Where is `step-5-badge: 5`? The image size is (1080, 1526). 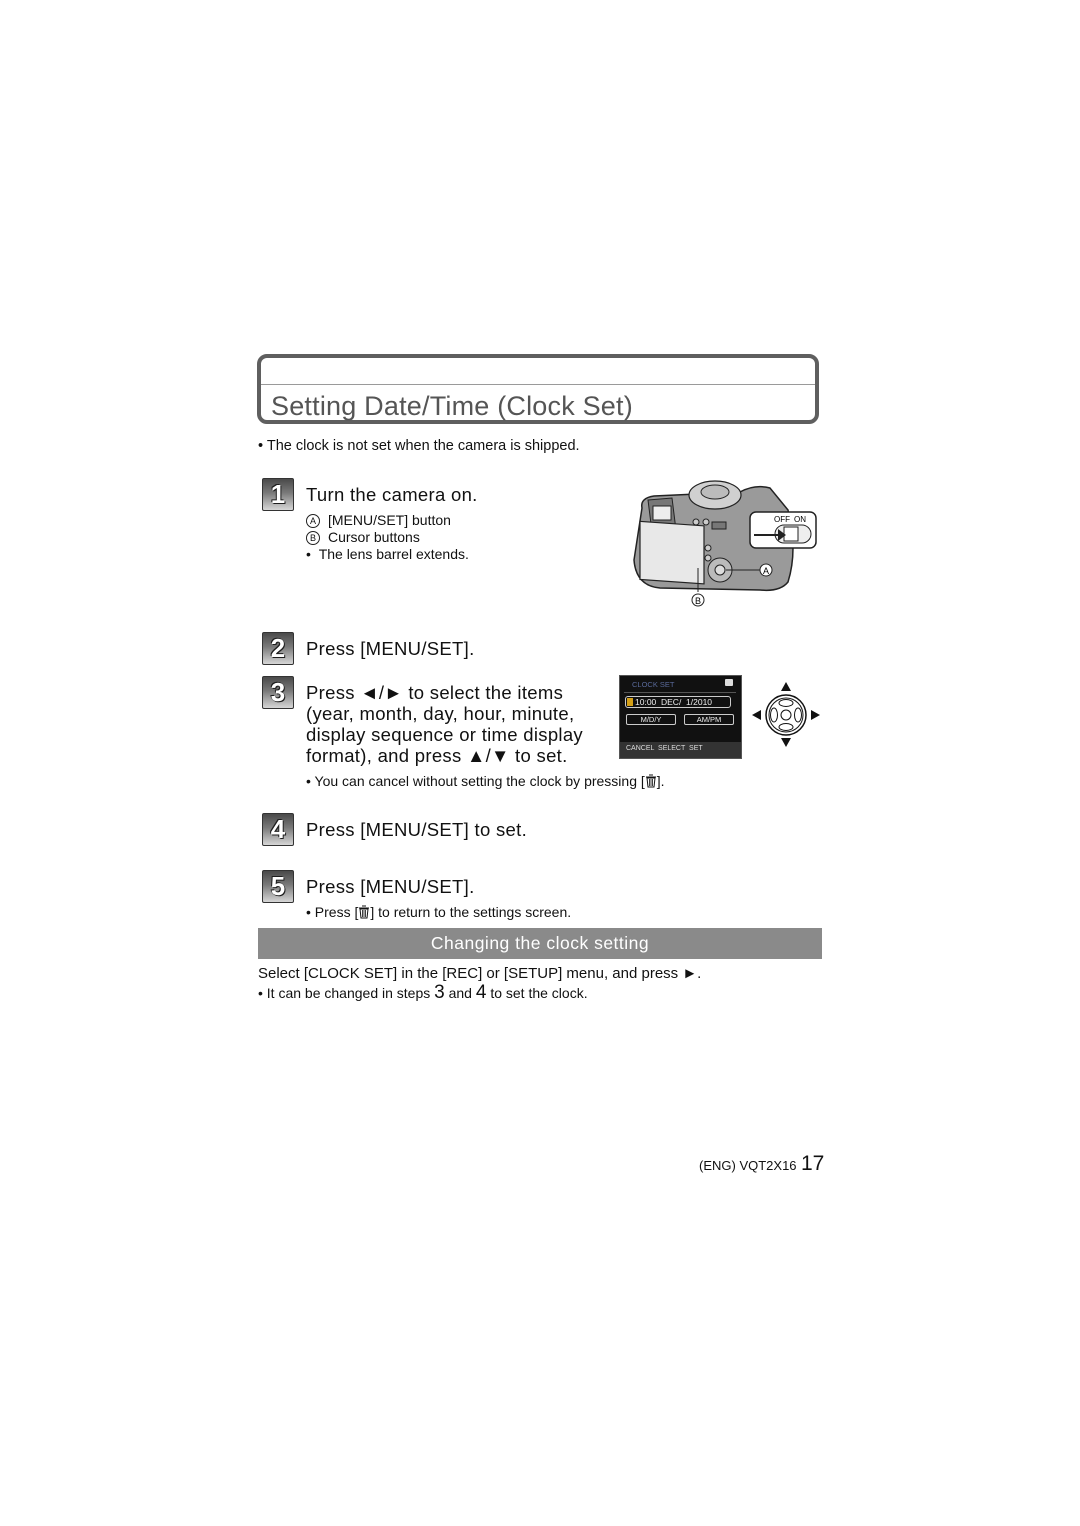 step-5-badge: 5 is located at coordinates (278, 886).